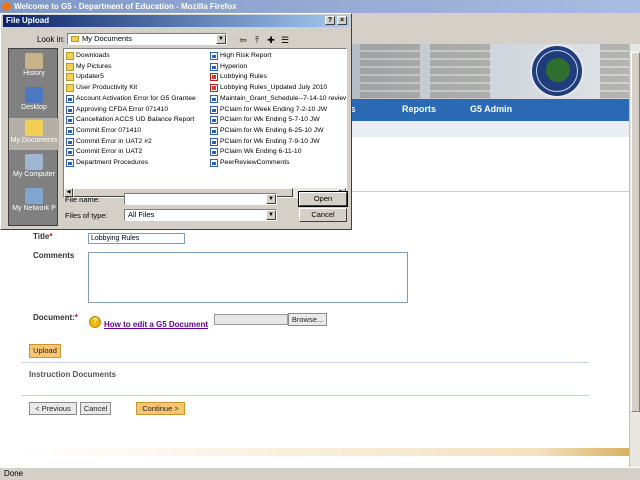  What do you see at coordinates (261, 152) in the screenshot?
I see `file-name-text: PClaim Wk Ending 6-11-10` at bounding box center [261, 152].